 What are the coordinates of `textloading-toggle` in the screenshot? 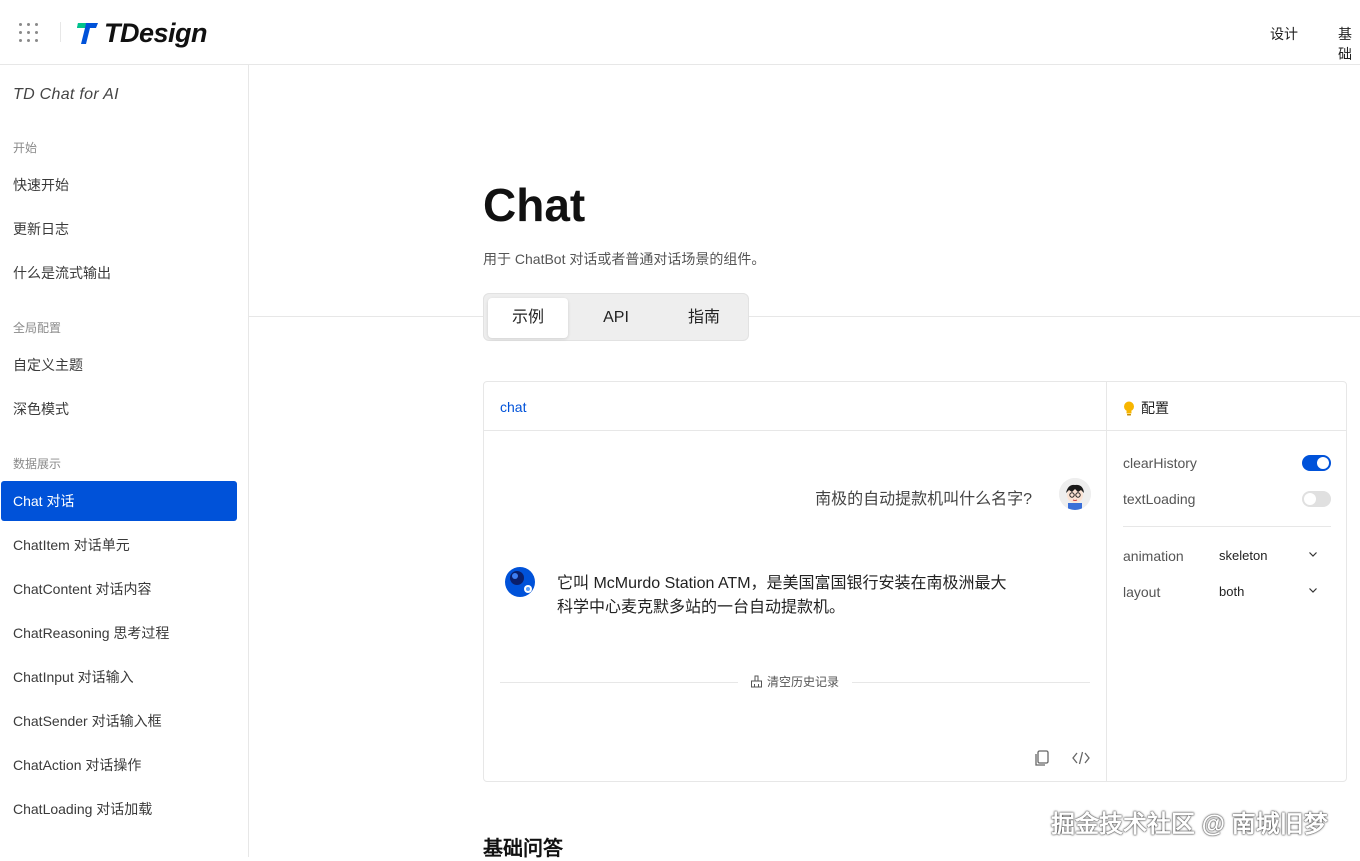 It's located at (1316, 499).